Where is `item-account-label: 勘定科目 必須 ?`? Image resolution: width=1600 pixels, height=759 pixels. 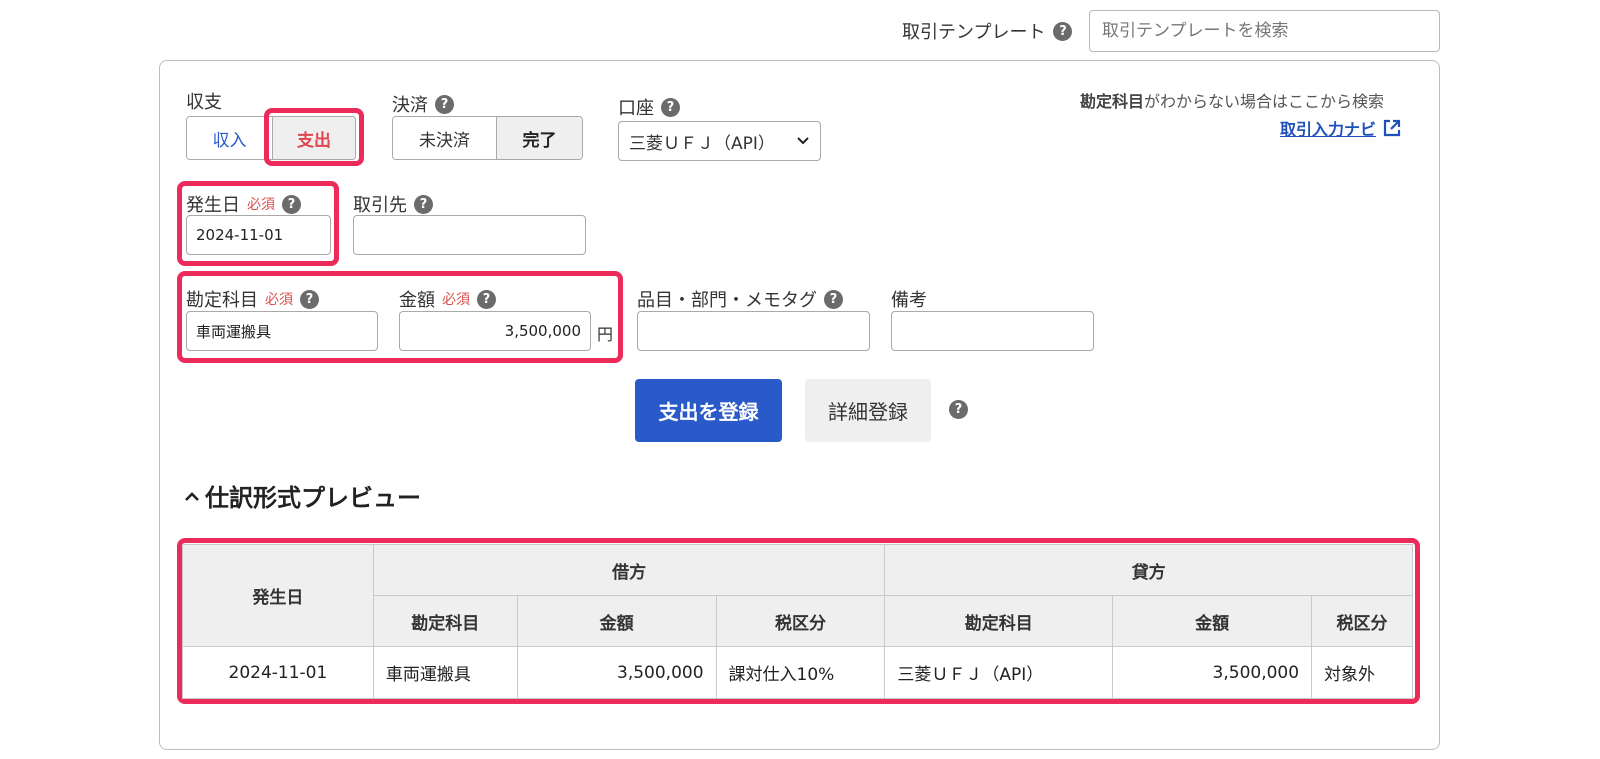 item-account-label: 勘定科目 必須 ? is located at coordinates (252, 299).